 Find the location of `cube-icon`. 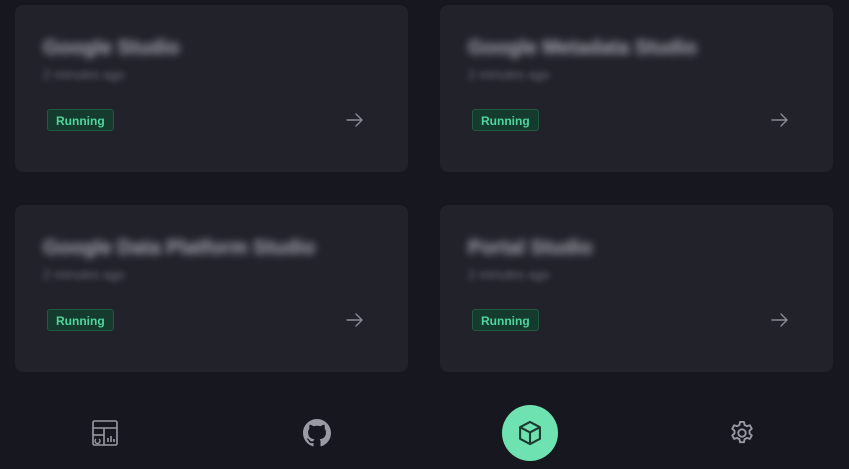

cube-icon is located at coordinates (530, 433).